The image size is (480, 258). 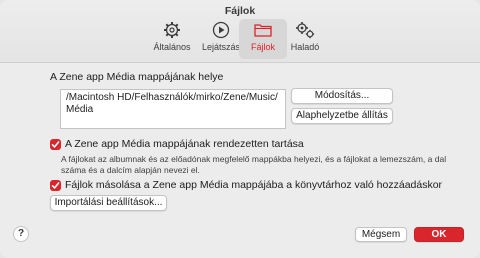 I want to click on copy-files-checkbox, so click(x=55, y=185).